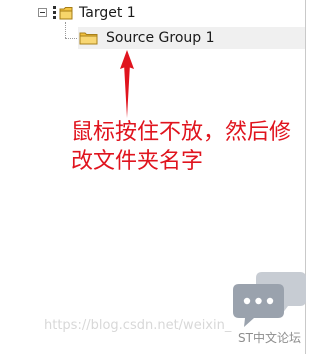  What do you see at coordinates (42, 12) in the screenshot?
I see `collapse-toggle` at bounding box center [42, 12].